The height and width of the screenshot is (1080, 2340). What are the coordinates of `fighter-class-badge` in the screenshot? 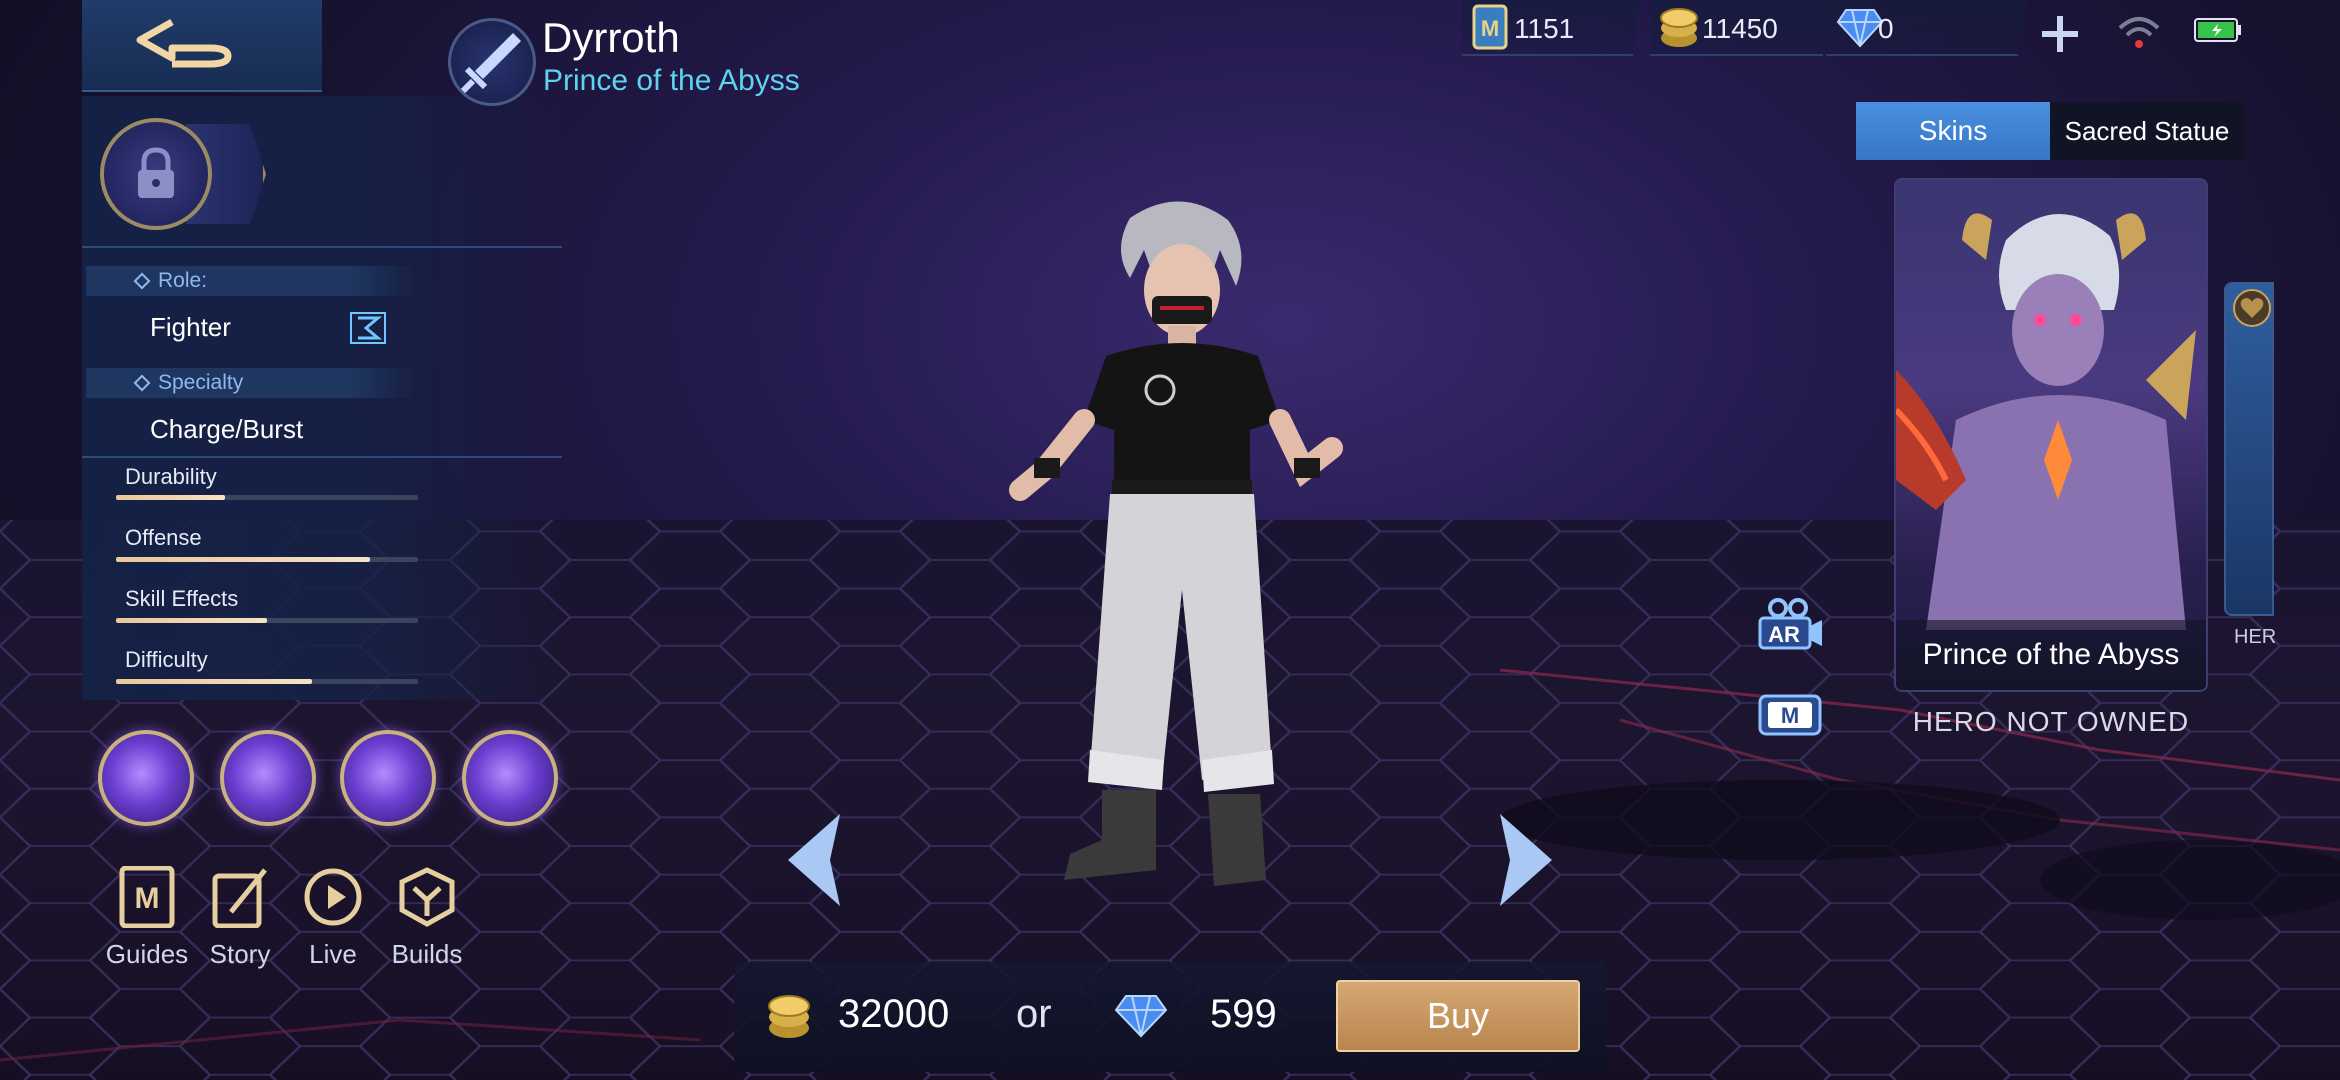 It's located at (492, 62).